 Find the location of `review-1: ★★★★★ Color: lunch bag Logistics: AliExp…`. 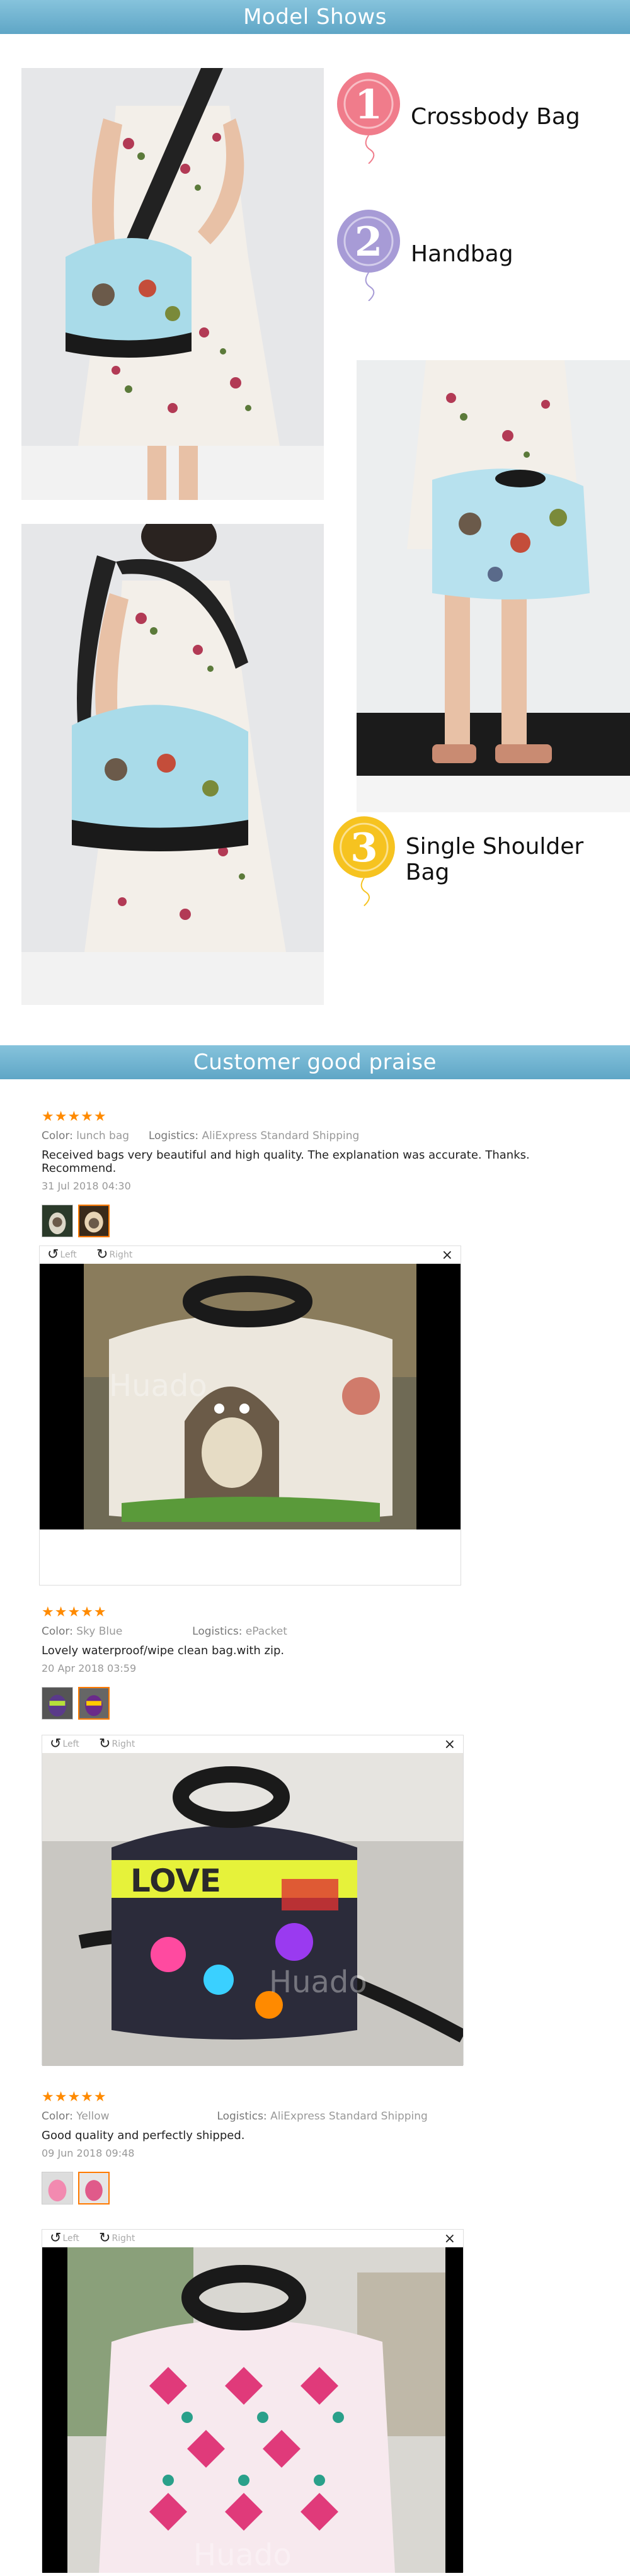

review-1: ★★★★★ Color: lunch bag Logistics: AliExp… is located at coordinates (319, 1173).